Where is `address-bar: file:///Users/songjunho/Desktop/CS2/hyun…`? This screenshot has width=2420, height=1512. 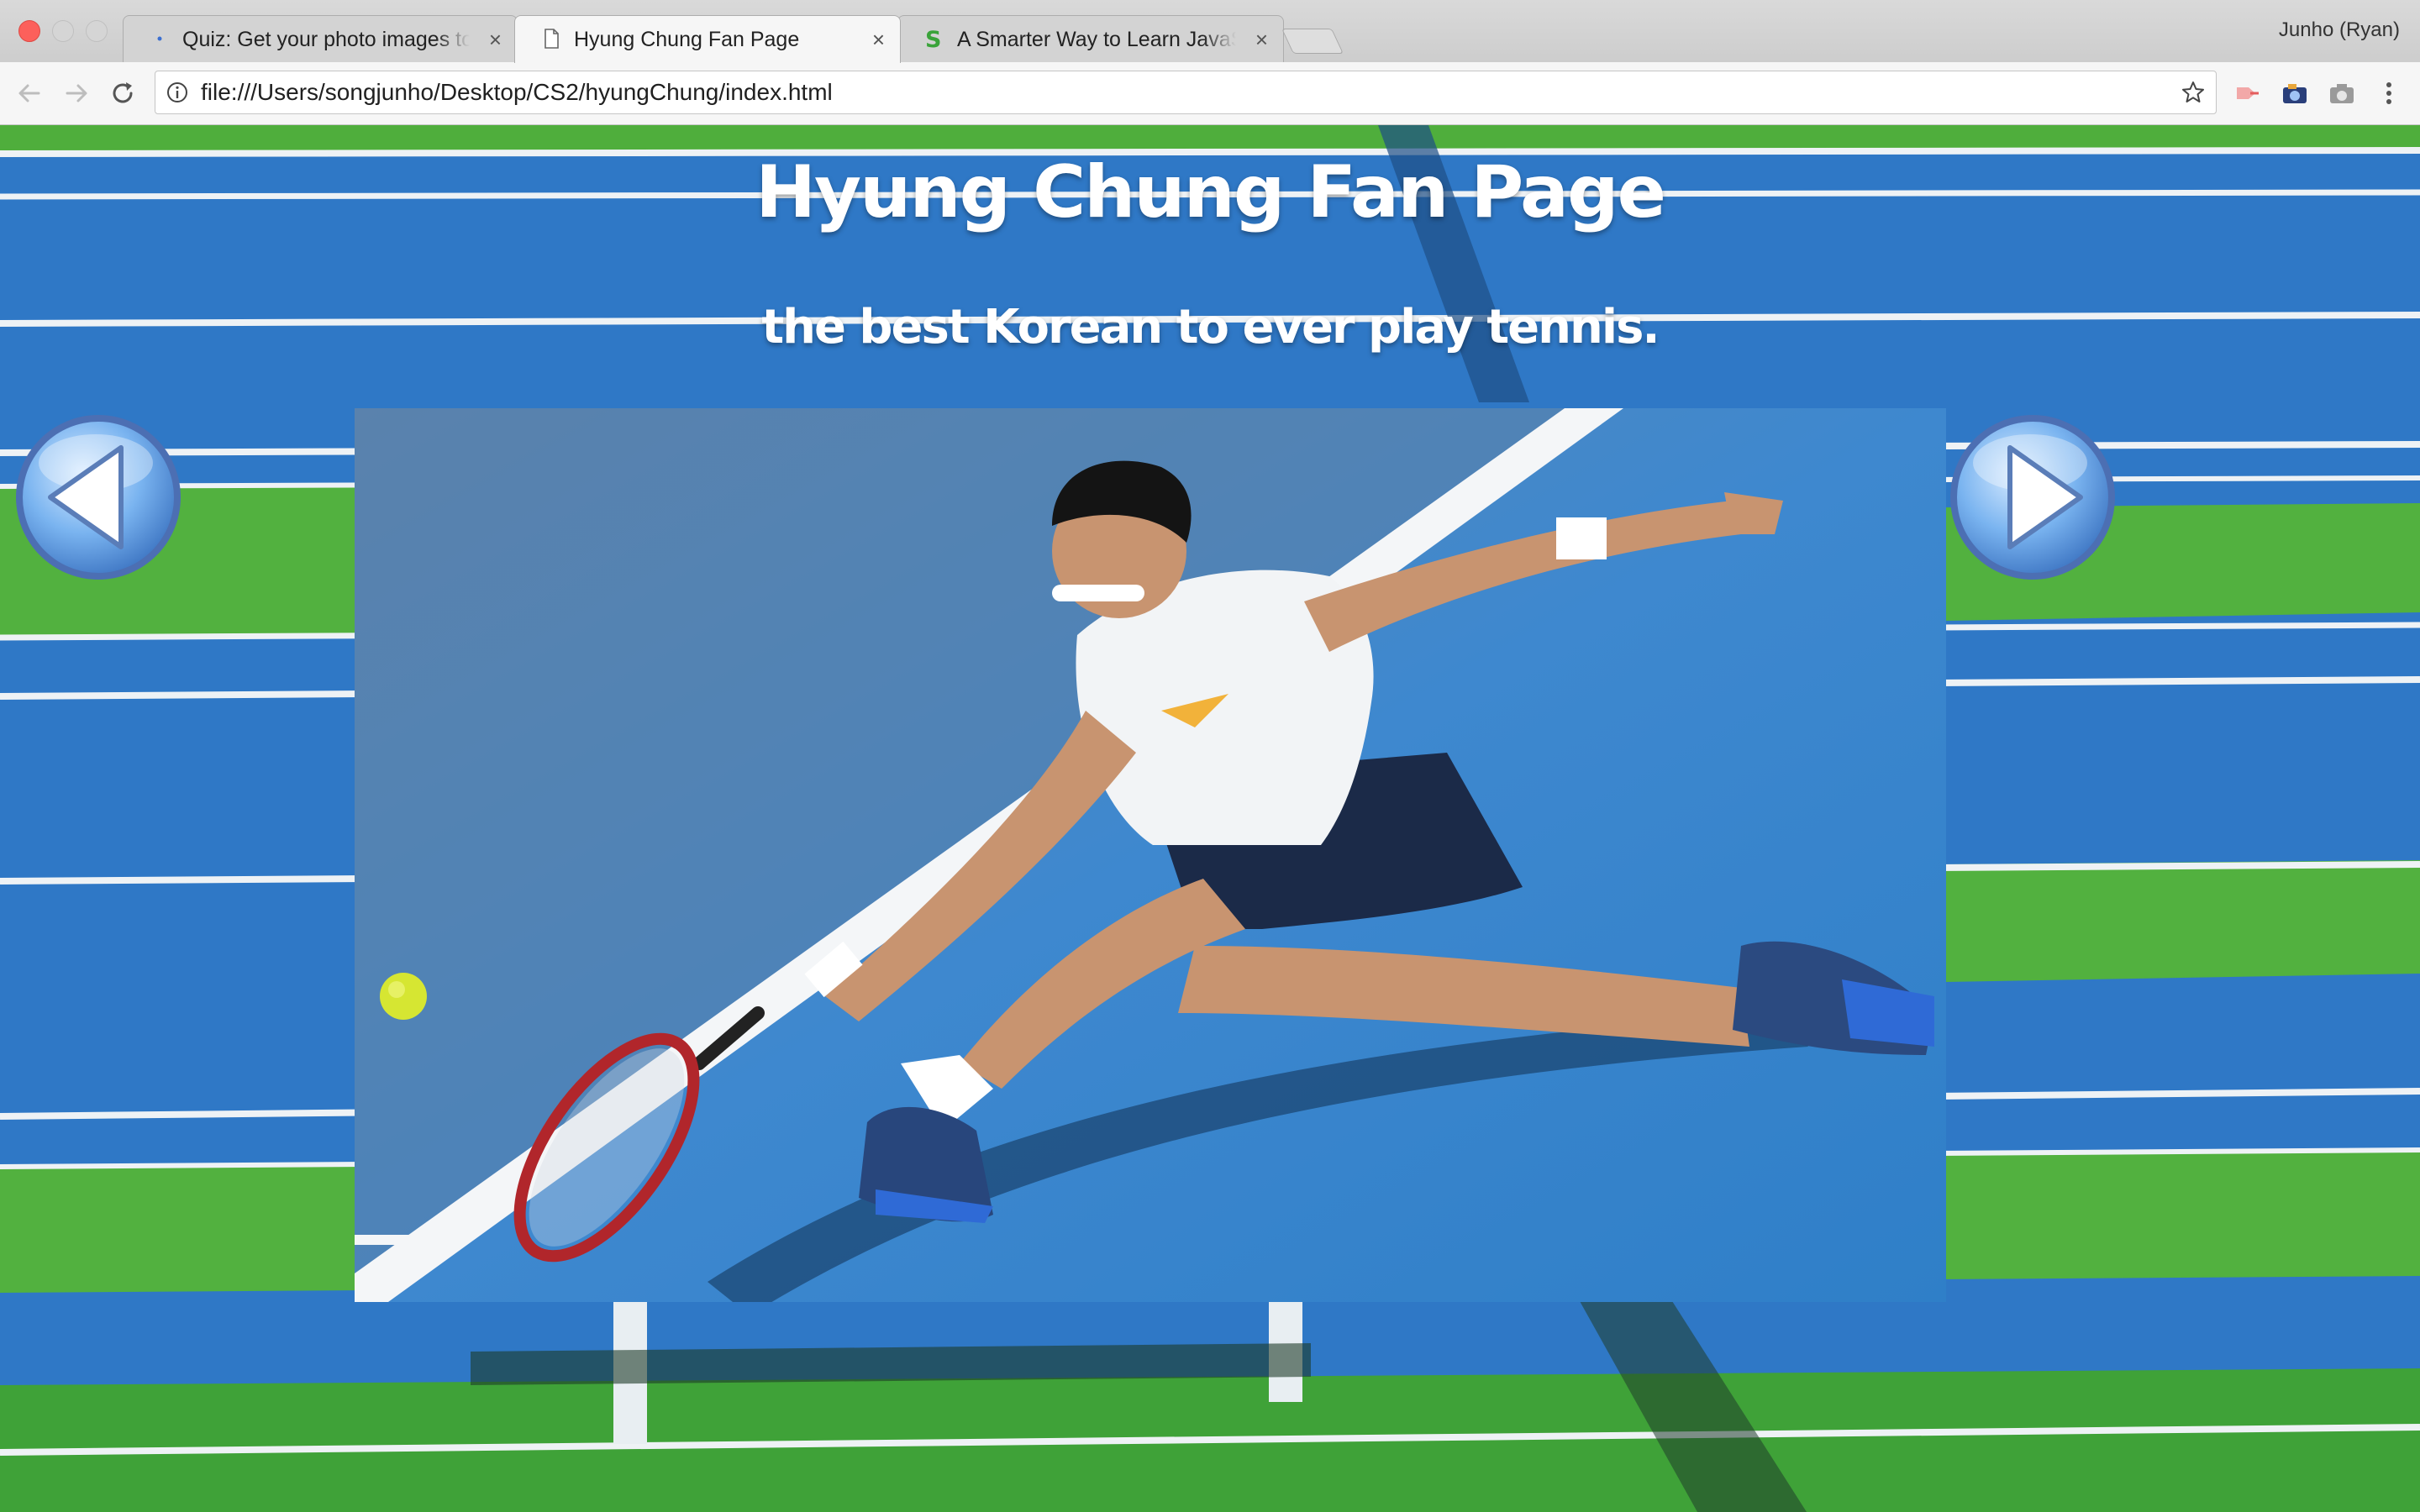
address-bar: file:///Users/songjunho/Desktop/CS2/hyun… is located at coordinates (1186, 92).